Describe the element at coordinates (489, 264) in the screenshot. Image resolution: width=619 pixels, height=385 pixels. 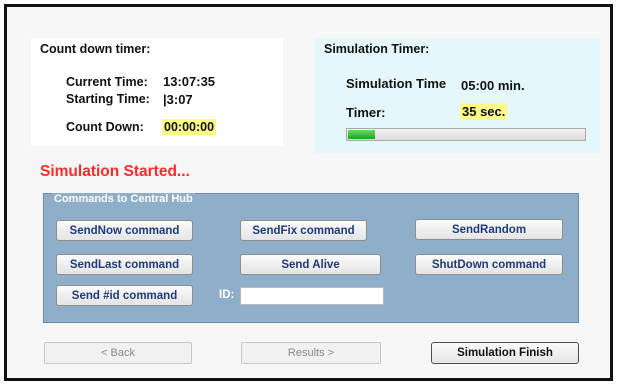
I see `shutdown-button: ShutDown command` at that location.